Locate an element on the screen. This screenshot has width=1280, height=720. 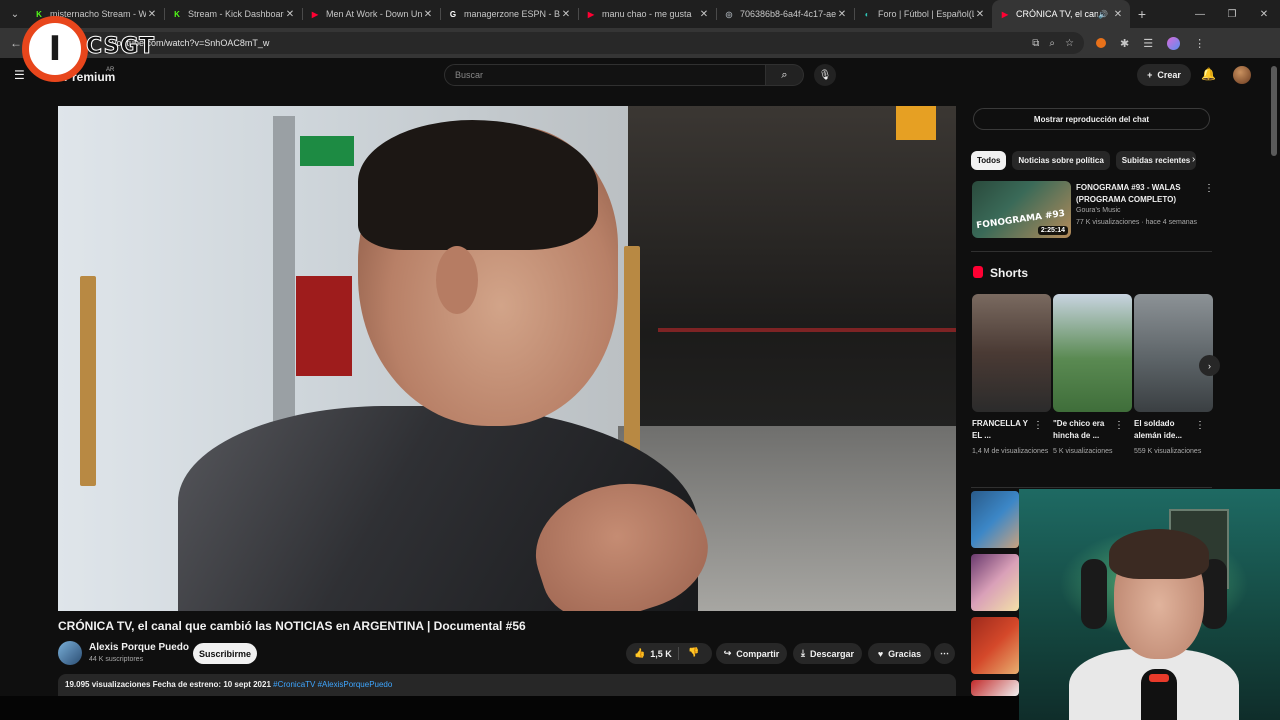
tab-title: Men At Work - Down Und is located at coordinates (374, 14).